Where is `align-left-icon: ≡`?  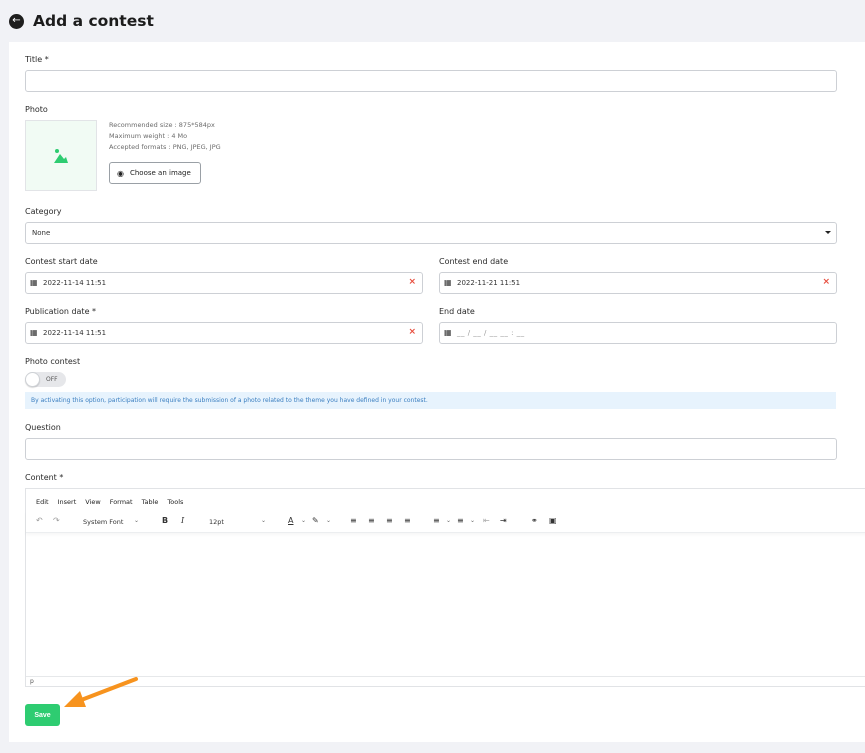
align-left-icon: ≡ is located at coordinates (353, 520).